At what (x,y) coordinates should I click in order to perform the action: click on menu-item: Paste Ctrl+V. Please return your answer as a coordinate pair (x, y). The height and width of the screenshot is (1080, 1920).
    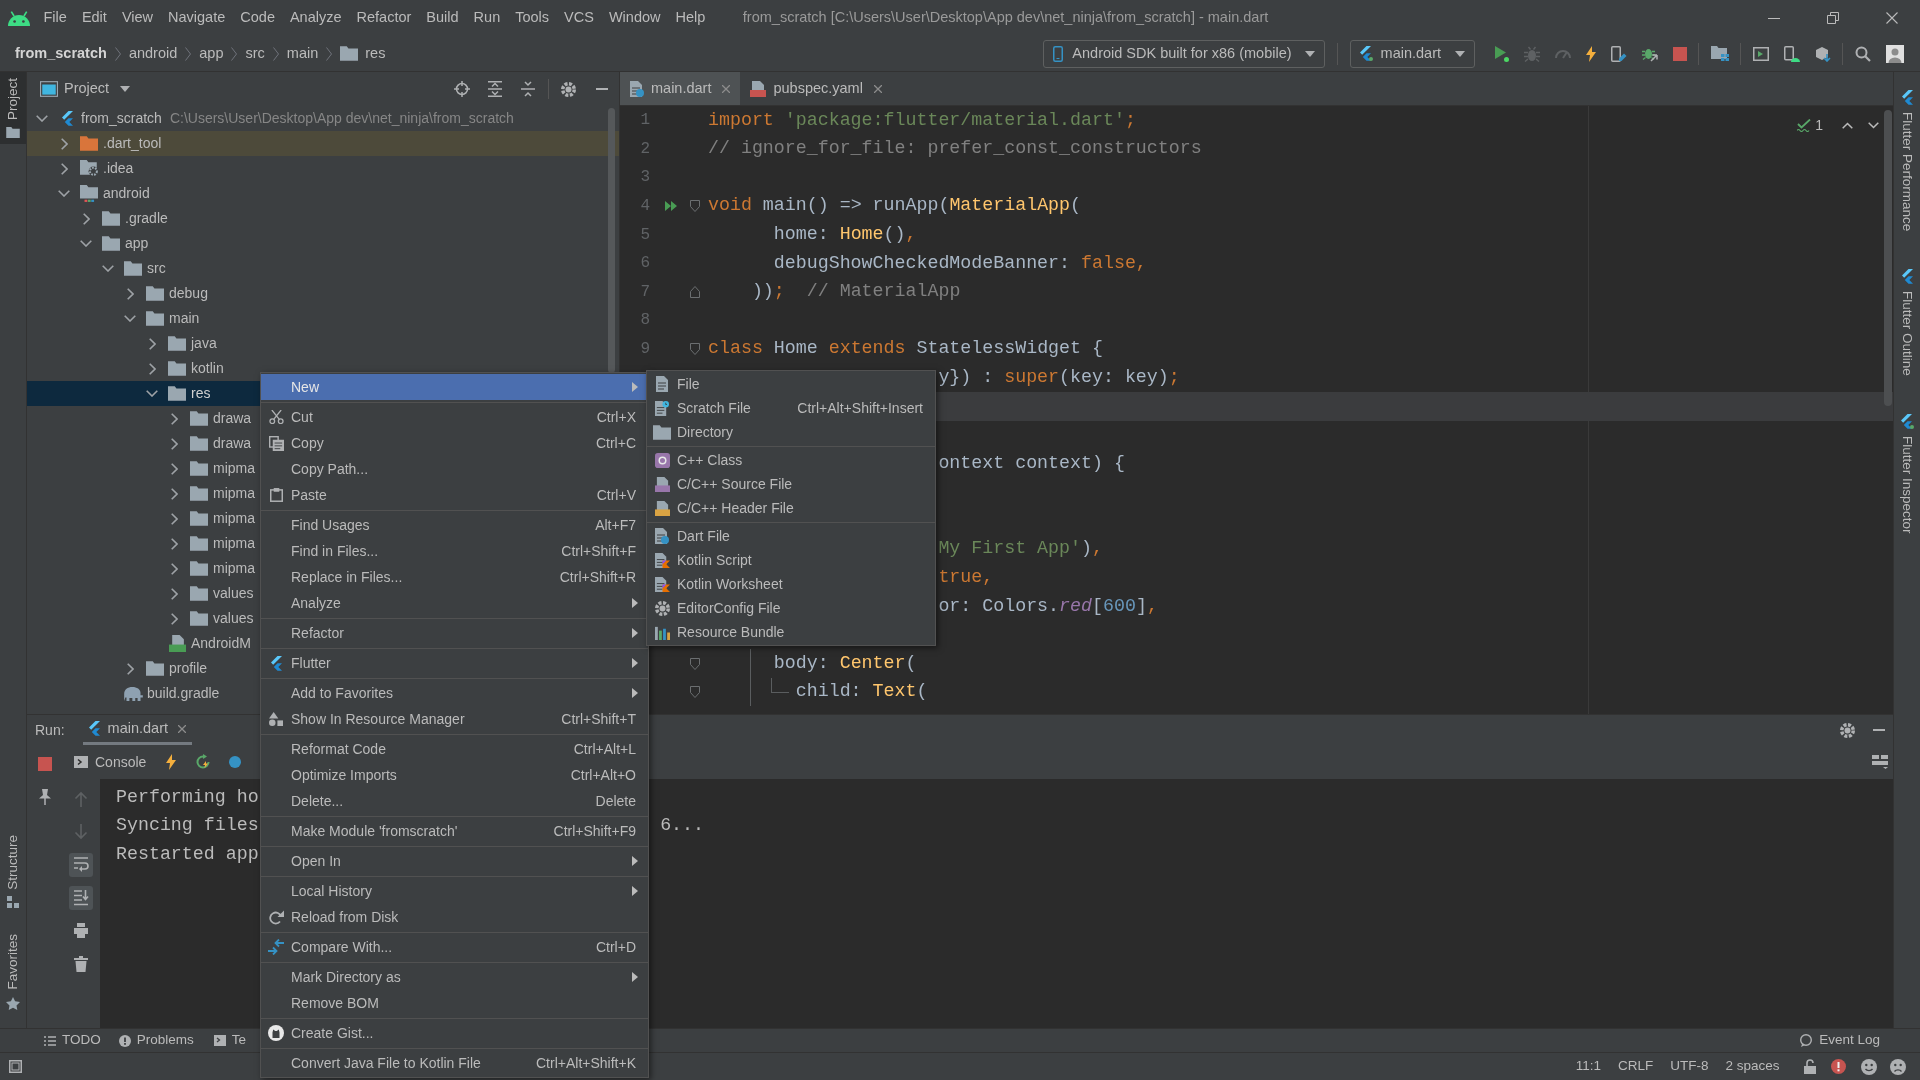
    Looking at the image, I should click on (454, 495).